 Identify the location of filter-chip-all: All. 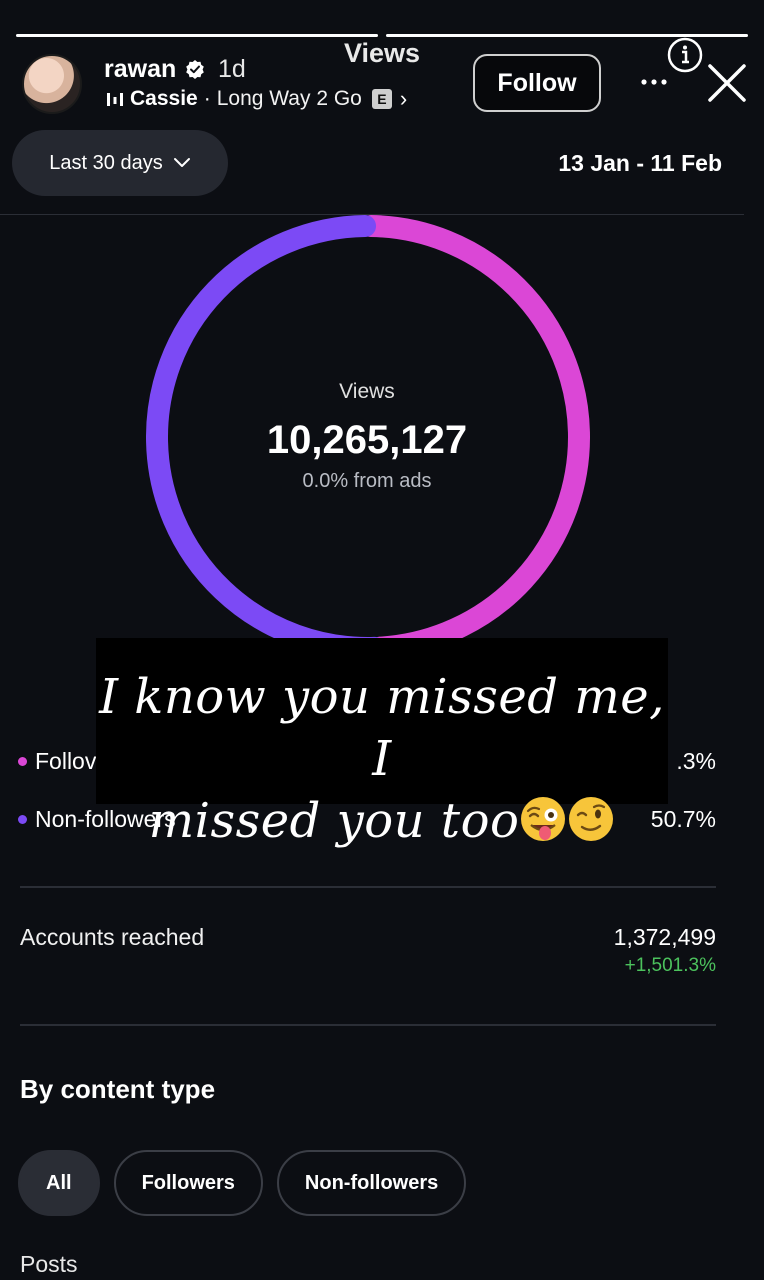
(59, 1183).